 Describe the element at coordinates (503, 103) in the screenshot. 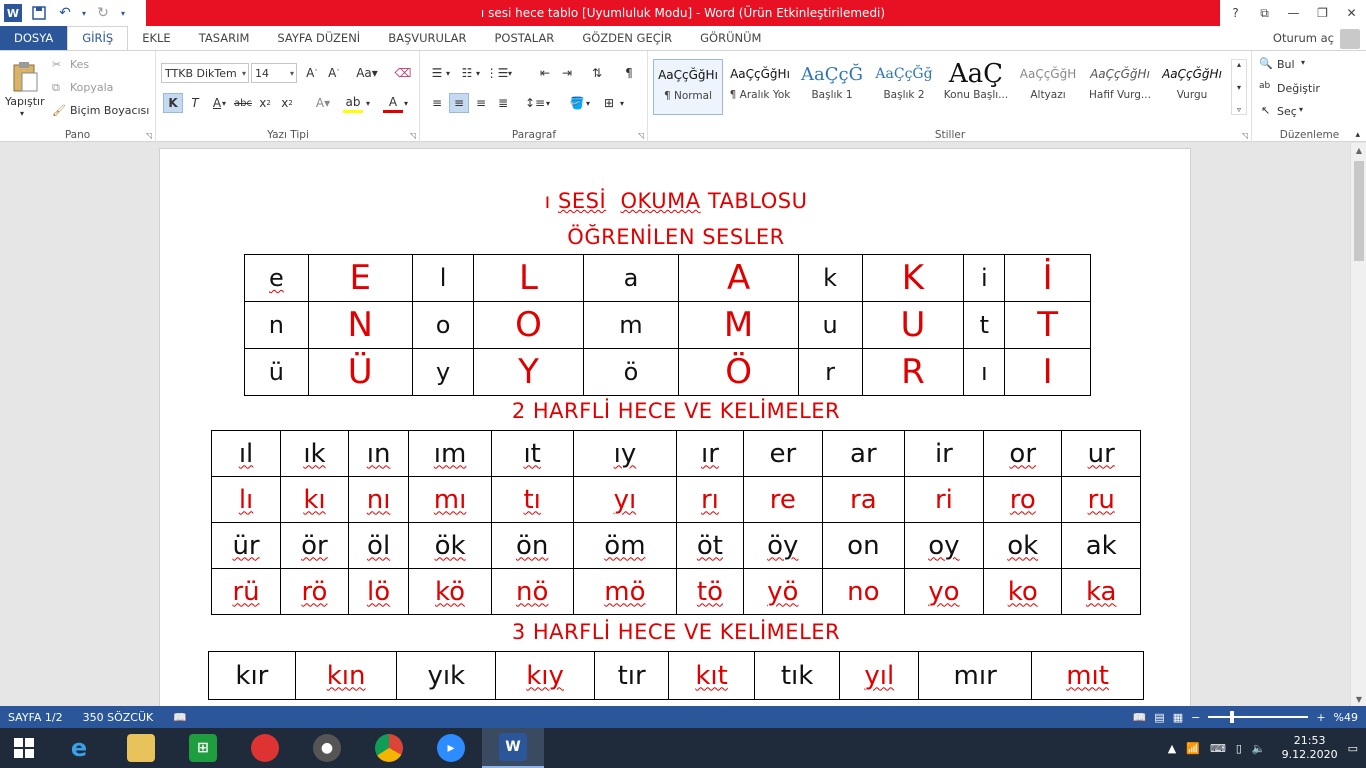

I see `justify-icon: ≣` at that location.